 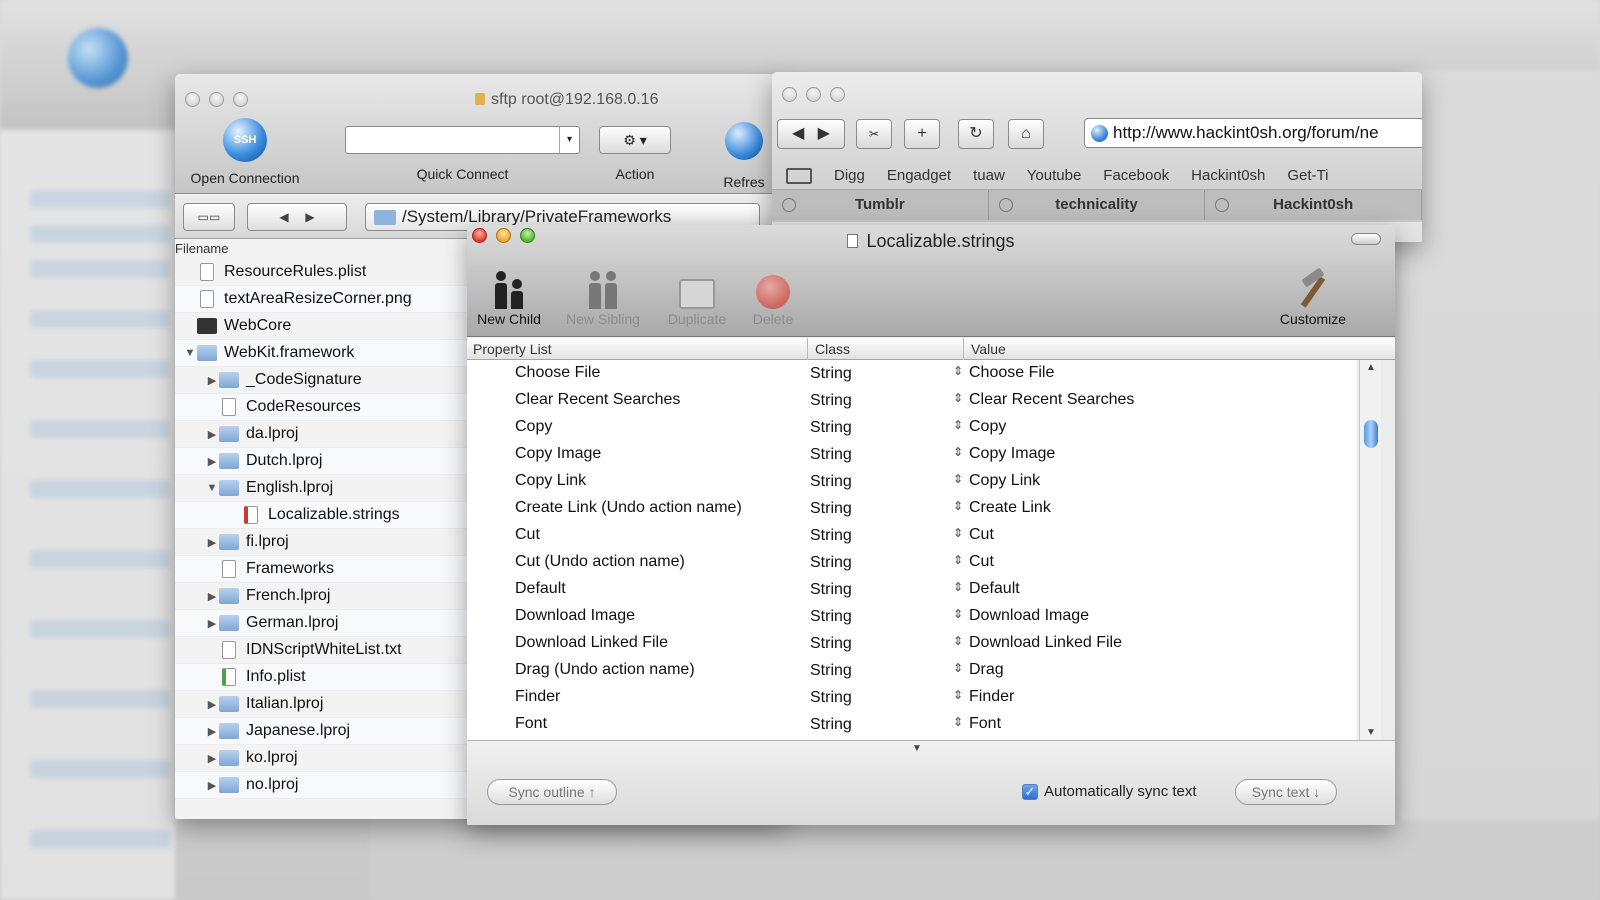 I want to click on property-key: Clear Recent Searches, so click(x=597, y=400).